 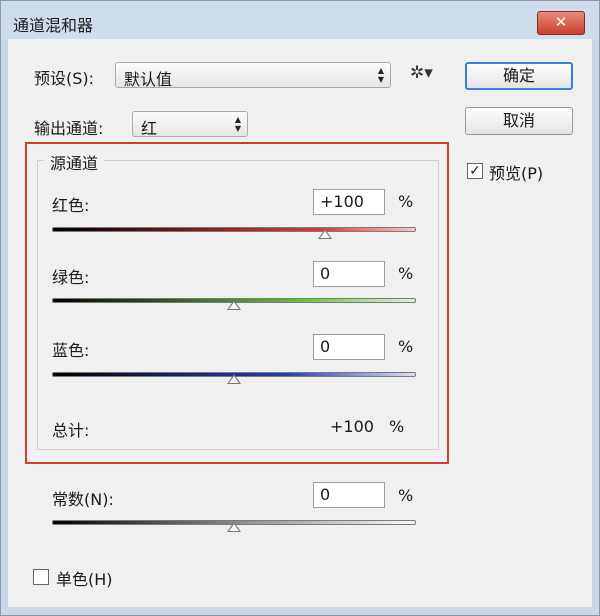 I want to click on preset-value: 默认值, so click(x=148, y=79).